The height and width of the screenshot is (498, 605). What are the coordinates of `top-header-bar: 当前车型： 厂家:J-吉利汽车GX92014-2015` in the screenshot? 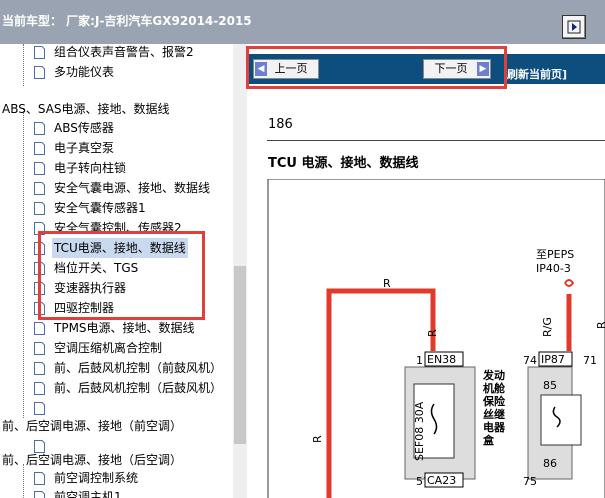 It's located at (302, 22).